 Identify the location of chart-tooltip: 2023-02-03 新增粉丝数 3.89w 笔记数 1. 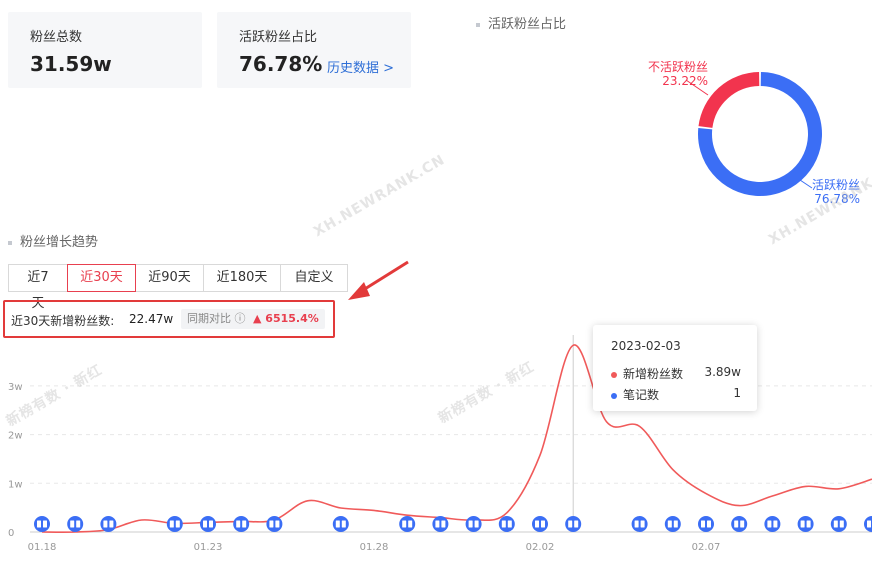
(675, 368).